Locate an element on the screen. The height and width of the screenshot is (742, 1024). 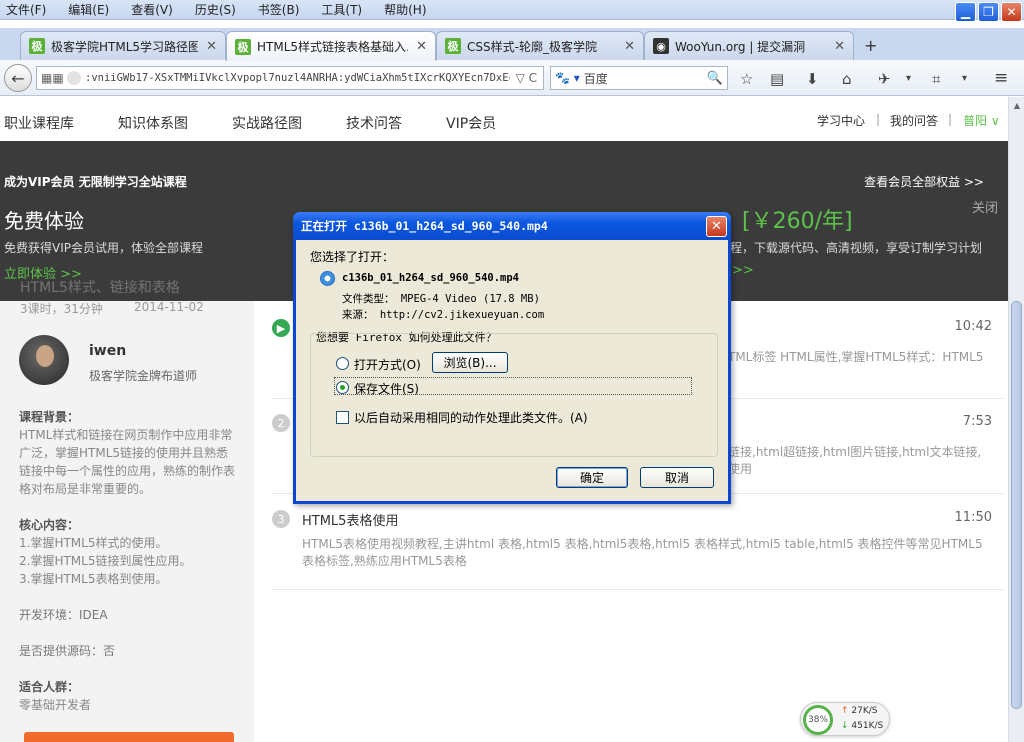
tab-html5-styles-active: 极 HTML5样式链接表格基础入… ✕ is located at coordinates (331, 46).